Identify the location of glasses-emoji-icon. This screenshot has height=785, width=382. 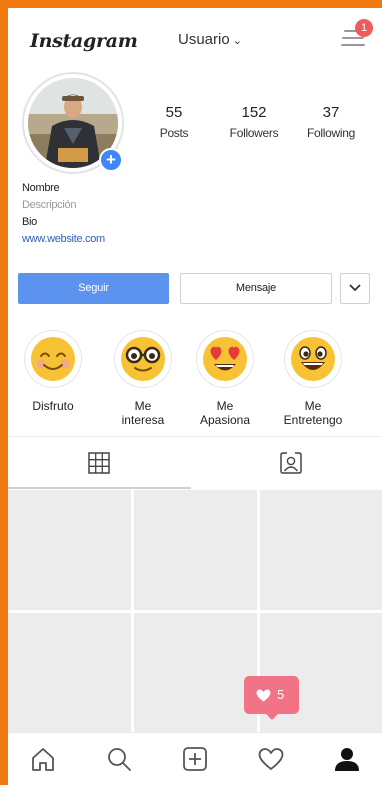
(143, 359).